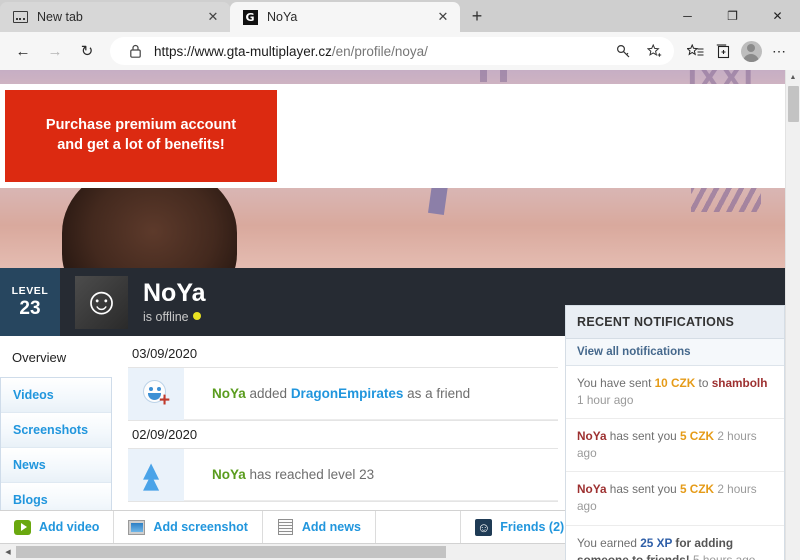 The height and width of the screenshot is (560, 800). I want to click on tab-strip: New tab ✕ G NoYa ✕ + ─ ❐ ✕, so click(400, 16).